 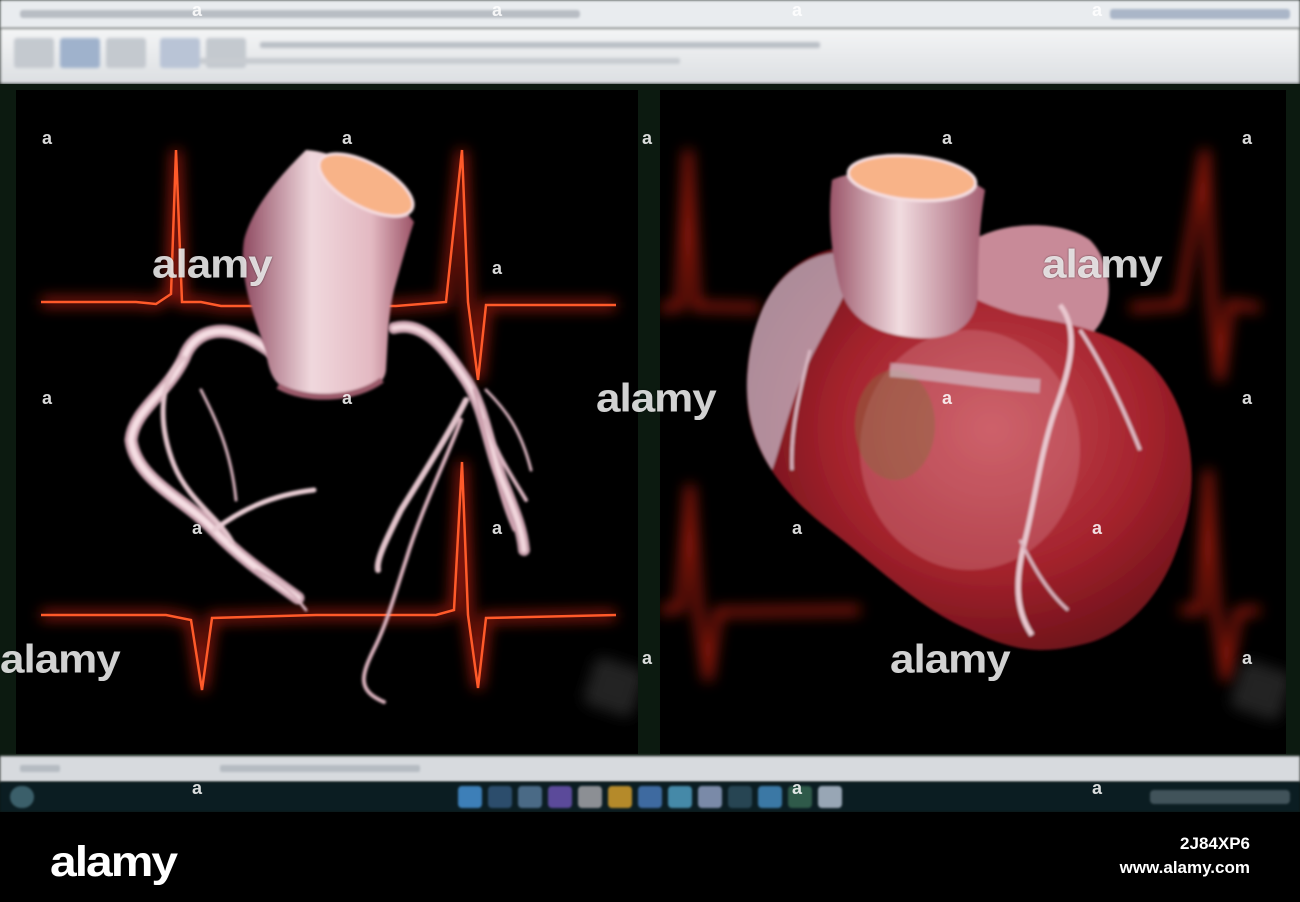 What do you see at coordinates (22, 797) in the screenshot?
I see `start-icon` at bounding box center [22, 797].